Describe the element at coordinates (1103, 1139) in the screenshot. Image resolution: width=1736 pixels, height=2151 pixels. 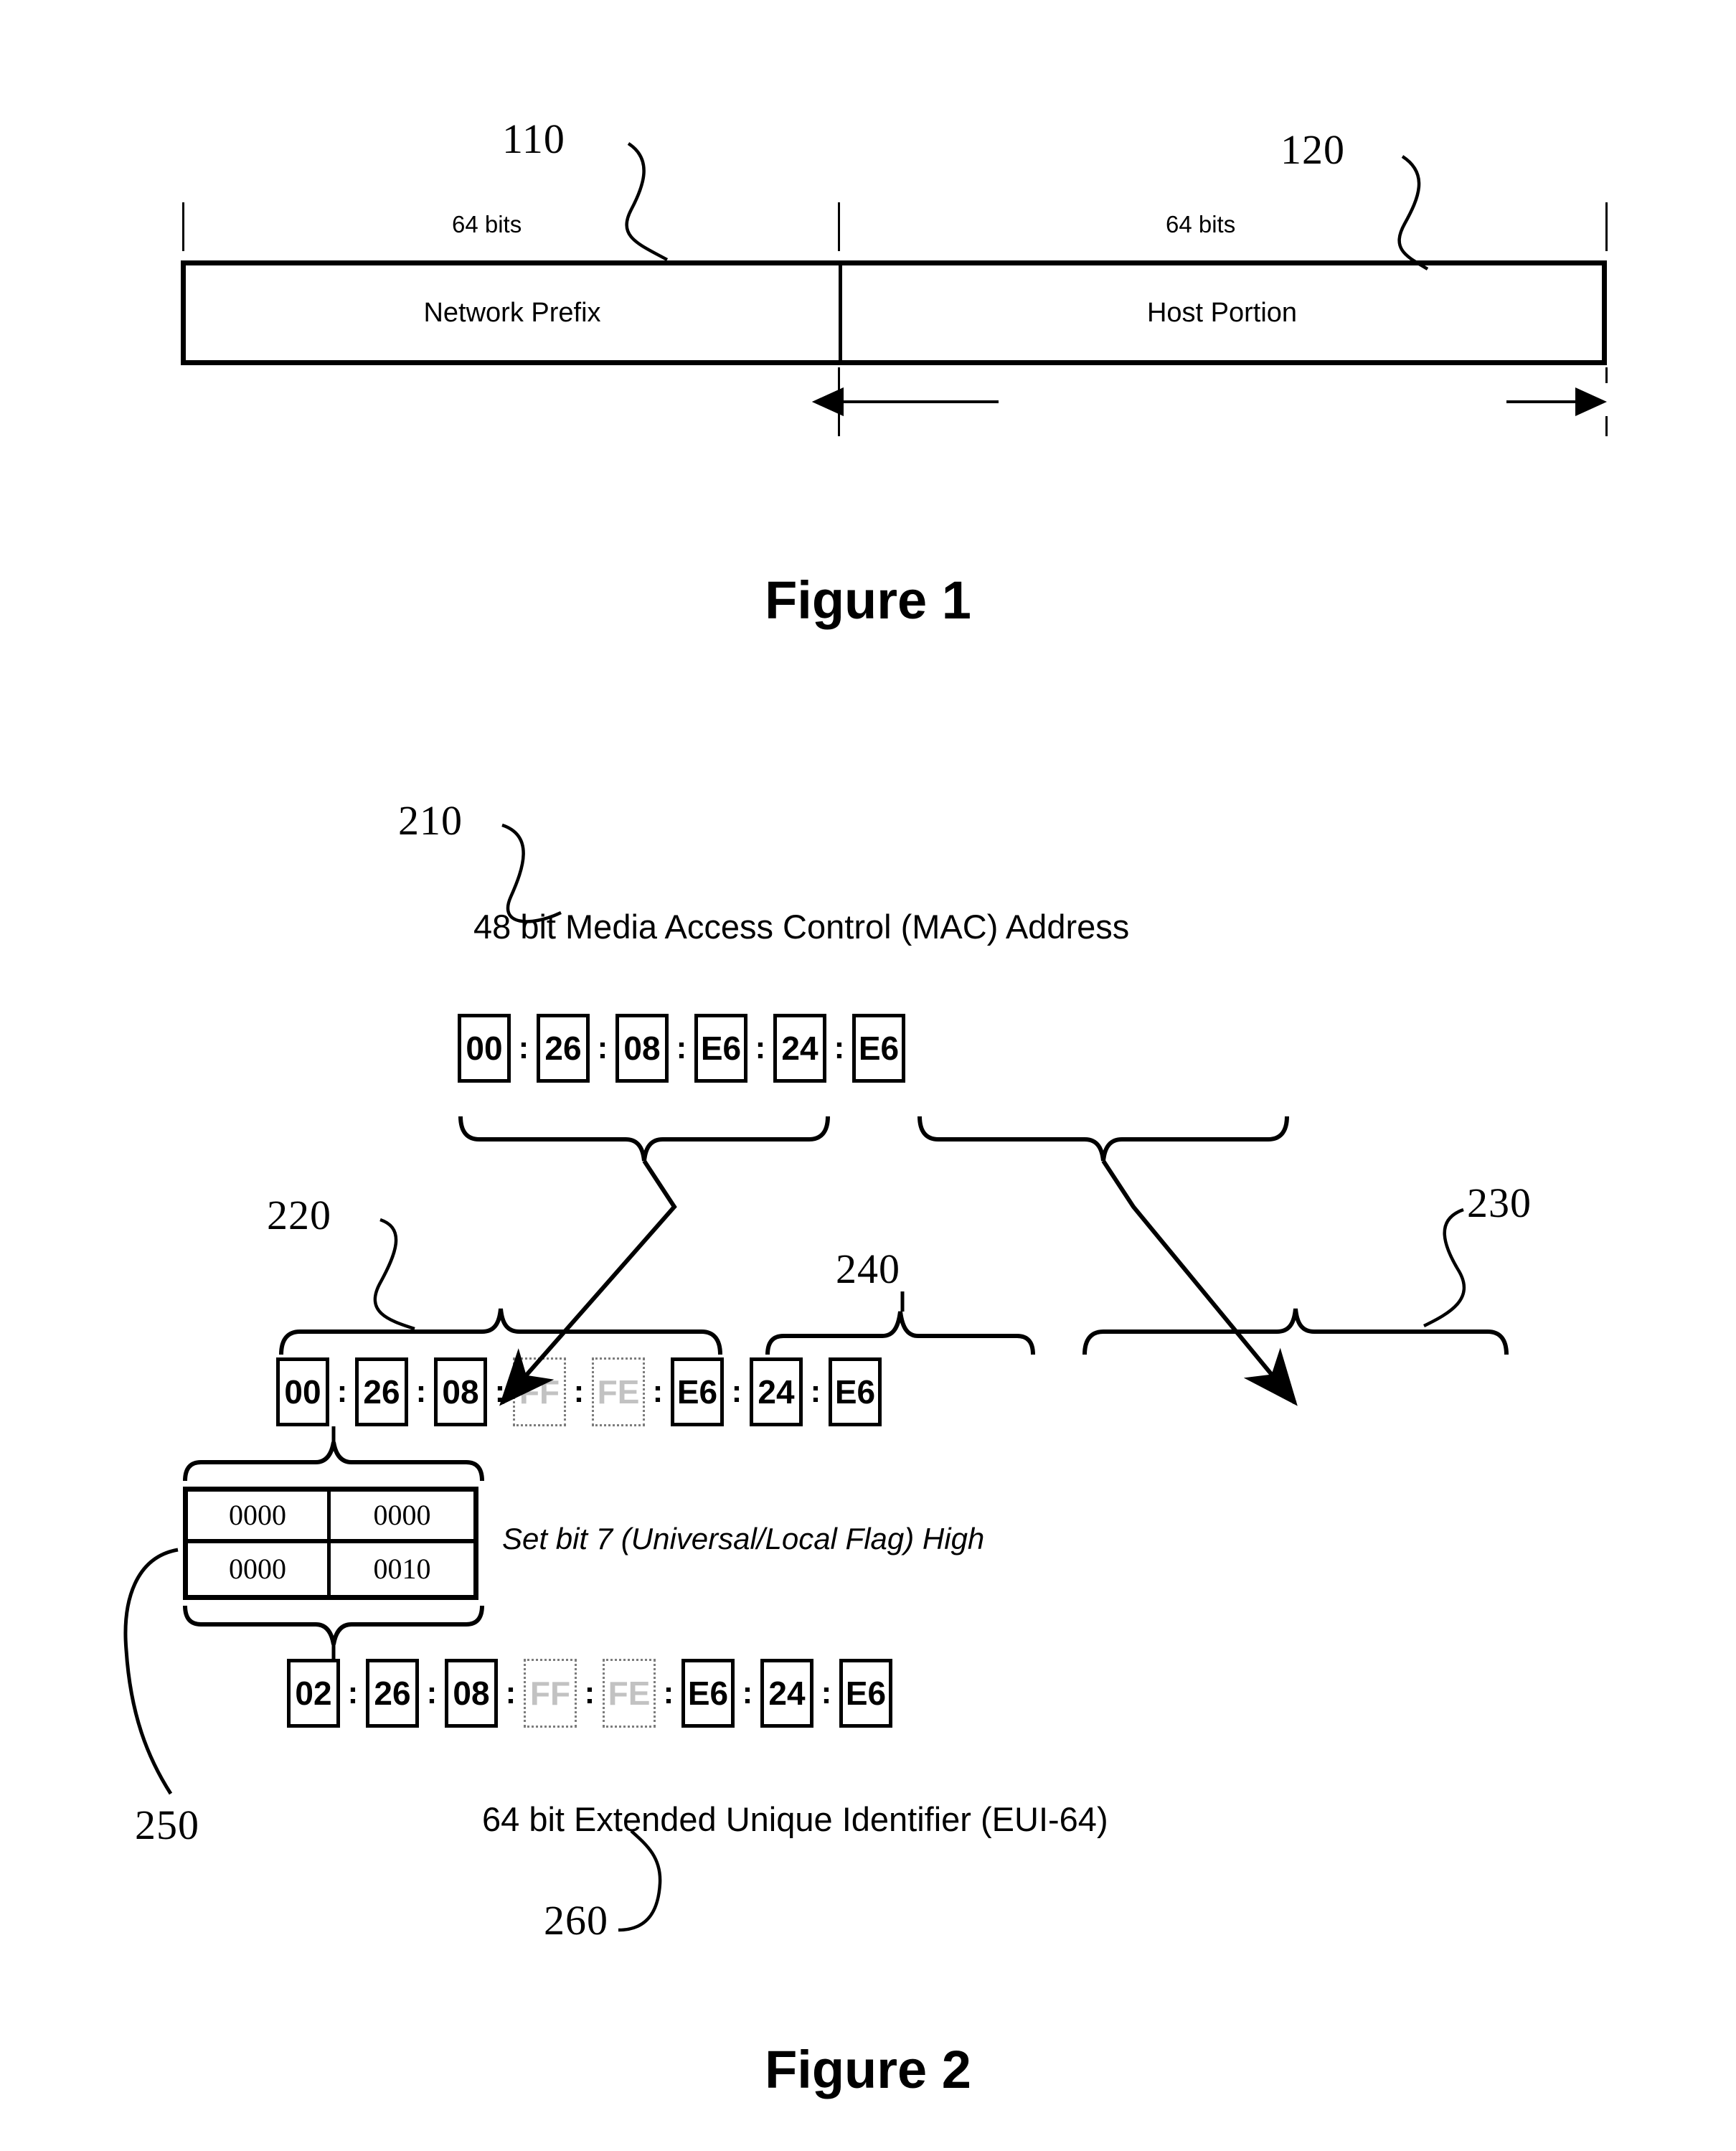
I see `brace-mac-nic` at that location.